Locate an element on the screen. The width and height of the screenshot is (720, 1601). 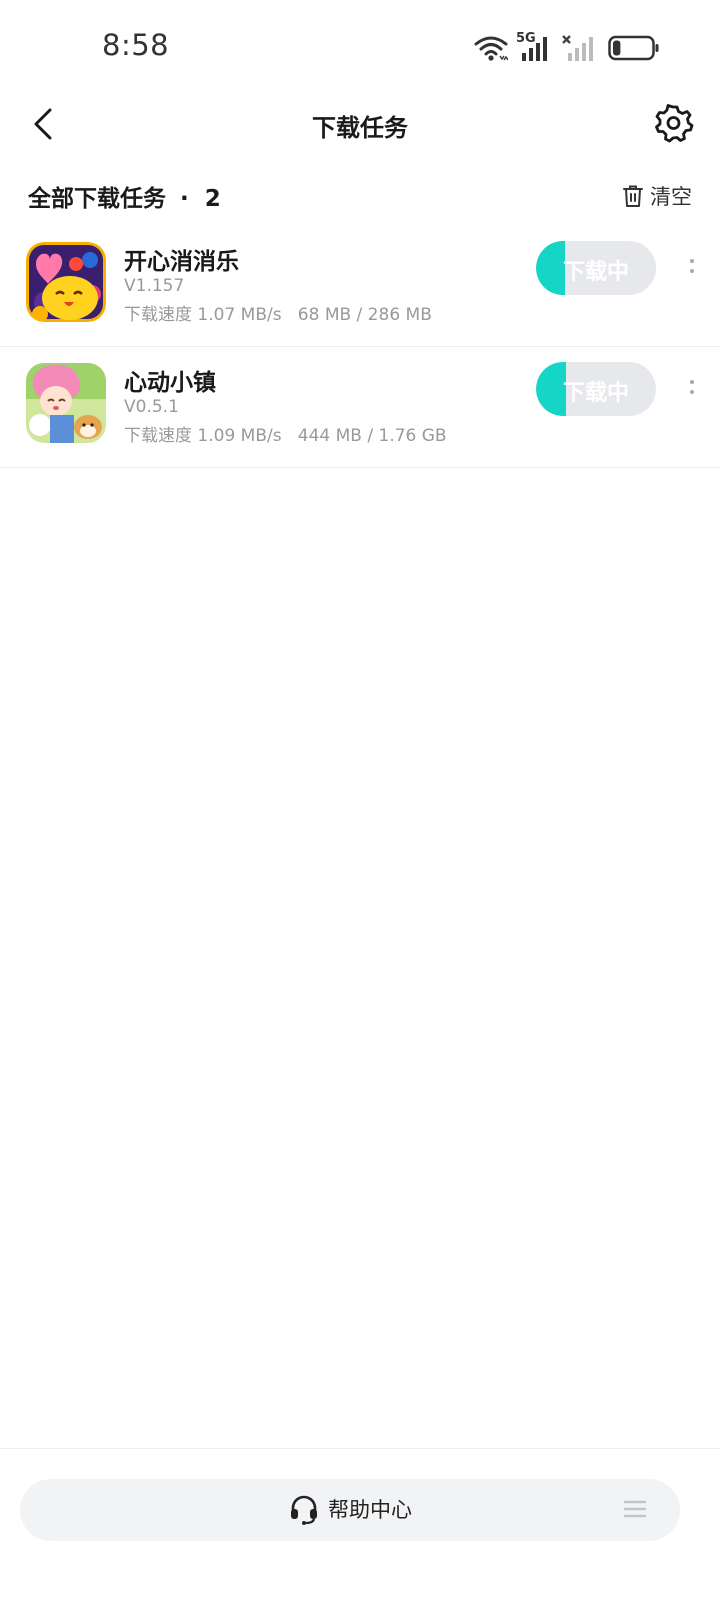
section-title: 全部下载任务 · 2 is located at coordinates (124, 196).